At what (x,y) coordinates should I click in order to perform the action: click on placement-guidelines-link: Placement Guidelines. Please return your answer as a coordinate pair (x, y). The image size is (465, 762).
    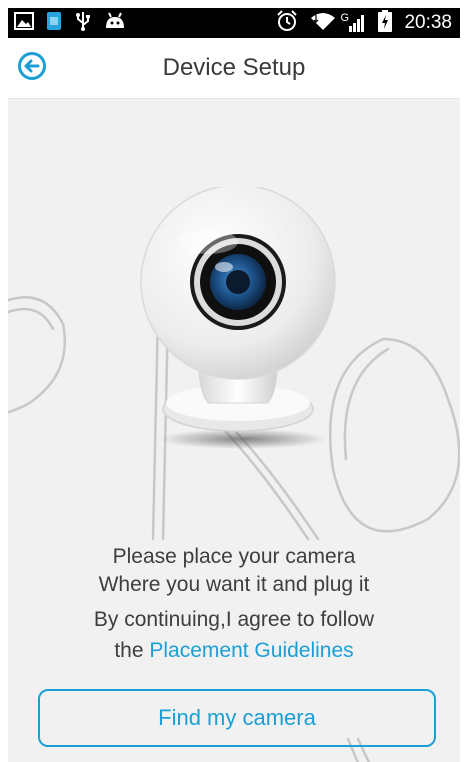
    Looking at the image, I should click on (251, 650).